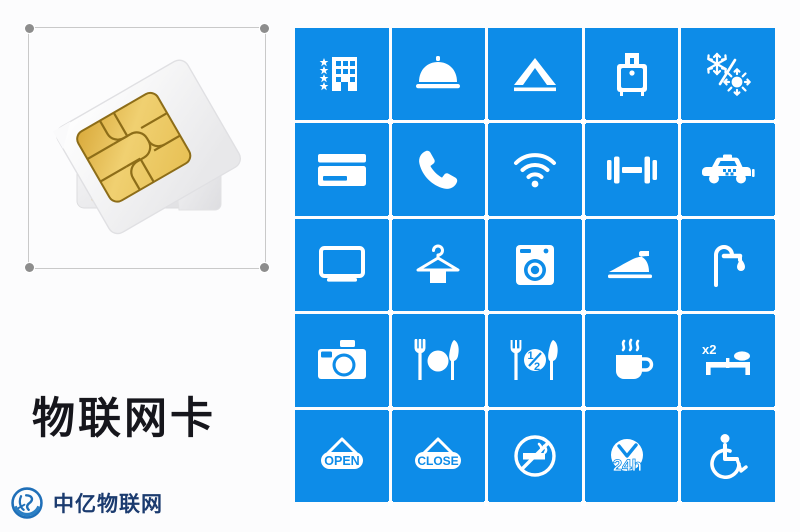  I want to click on open-sign-label: OPEN, so click(341, 461).